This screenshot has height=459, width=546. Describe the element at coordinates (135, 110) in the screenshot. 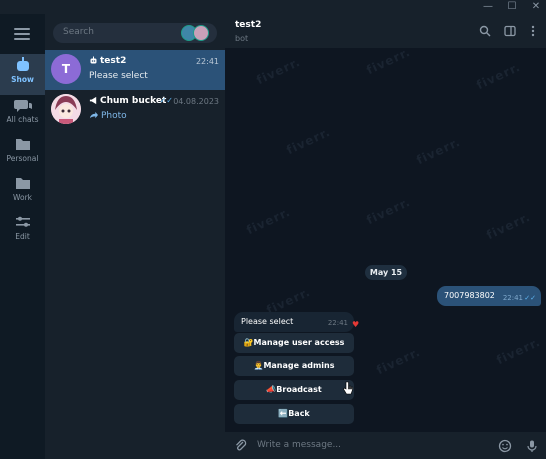

I see `chat-item-chum-bucket: Chum bucket 04.08.2023 ✓✓ Photo` at that location.